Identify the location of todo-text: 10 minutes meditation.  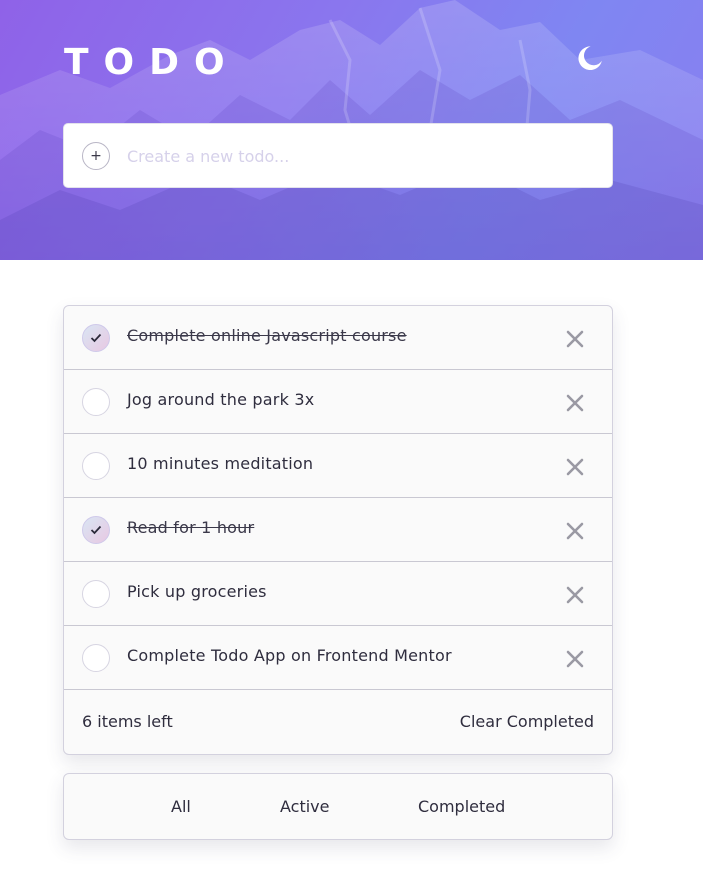
(220, 463).